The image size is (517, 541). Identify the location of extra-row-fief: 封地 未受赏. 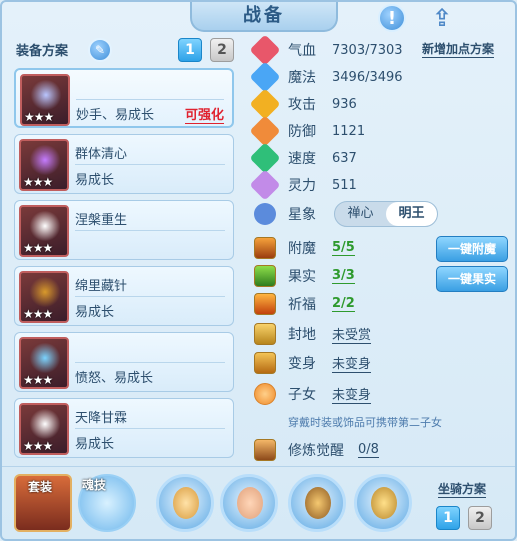
(312, 334).